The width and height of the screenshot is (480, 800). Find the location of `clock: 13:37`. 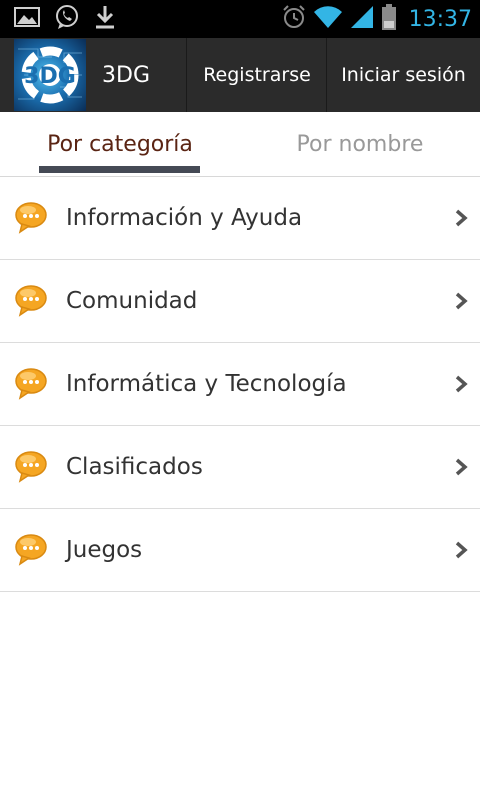

clock: 13:37 is located at coordinates (440, 19).